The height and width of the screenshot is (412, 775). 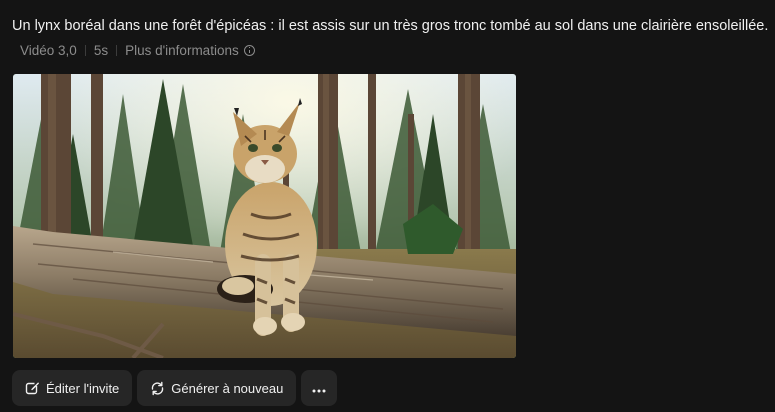 I want to click on regenerate-button: Générer à nouveau, so click(x=217, y=388).